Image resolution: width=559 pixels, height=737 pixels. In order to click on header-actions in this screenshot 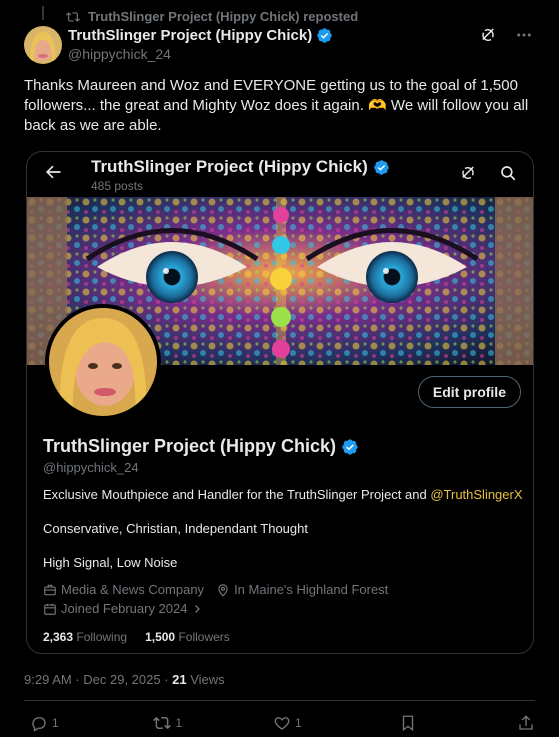, I will do `click(506, 35)`.